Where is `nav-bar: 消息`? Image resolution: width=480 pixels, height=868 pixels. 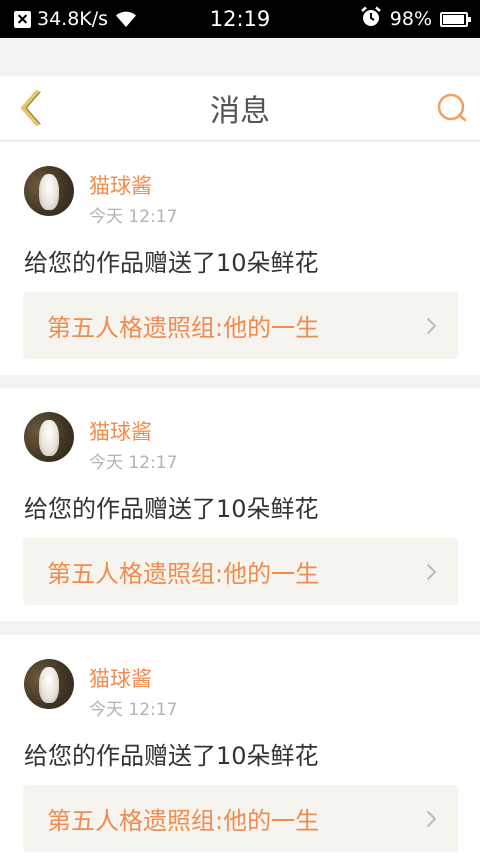
nav-bar: 消息 is located at coordinates (240, 108).